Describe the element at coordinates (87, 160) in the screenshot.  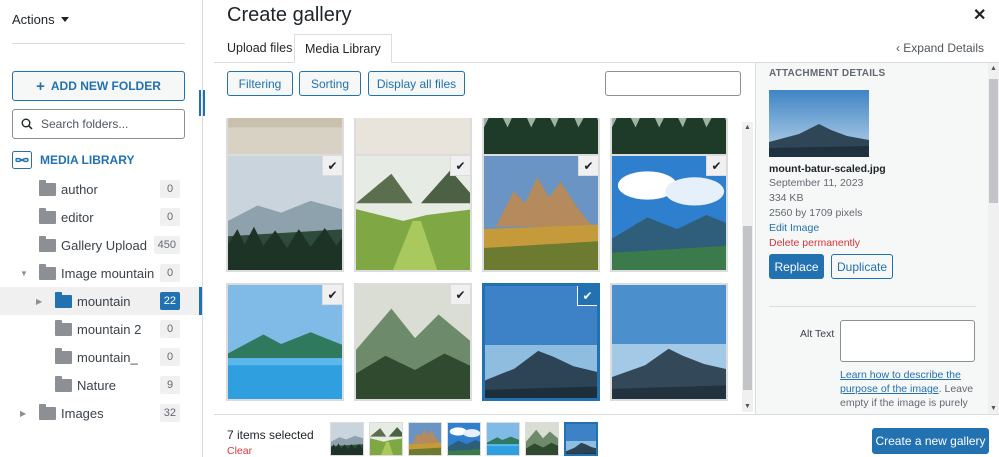
I see `media-library-label: MEDIA LIBRARY` at that location.